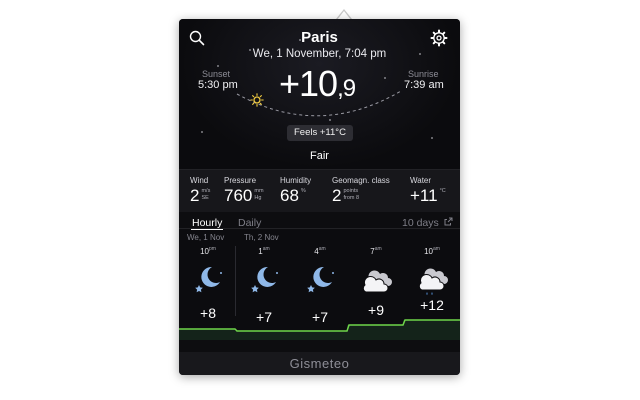 This screenshot has width=640, height=400. I want to click on forecast-temp: +8, so click(208, 313).